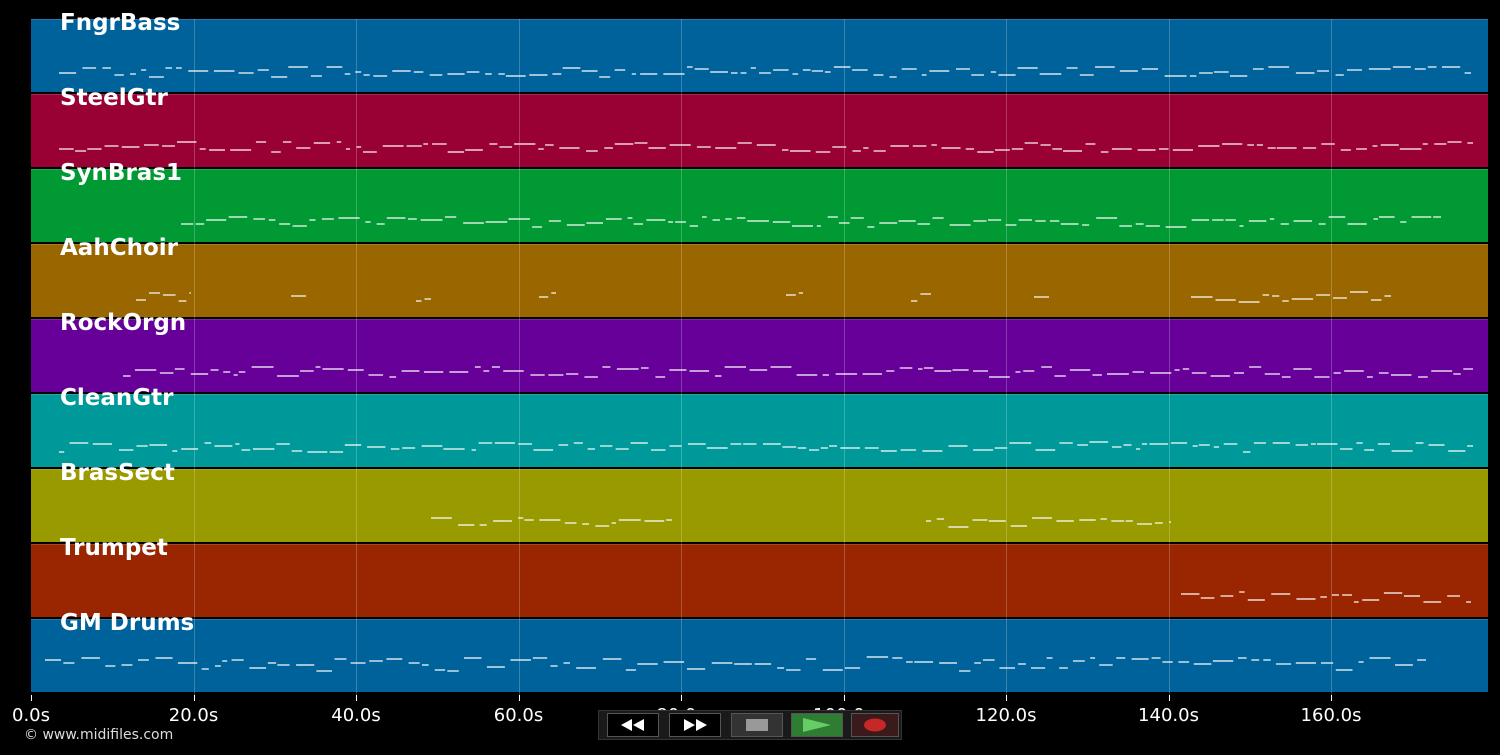  I want to click on rewind-icon, so click(632, 725).